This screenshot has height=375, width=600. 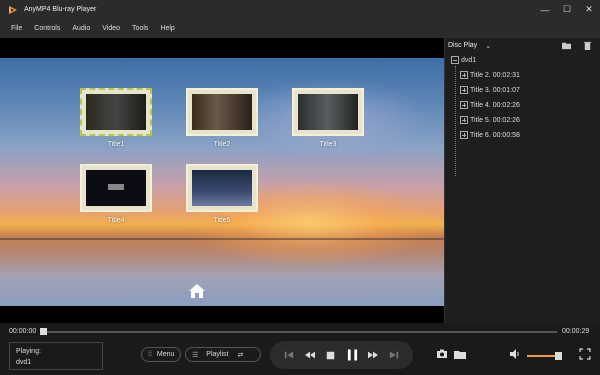 I want to click on volume-handle, so click(x=558, y=356).